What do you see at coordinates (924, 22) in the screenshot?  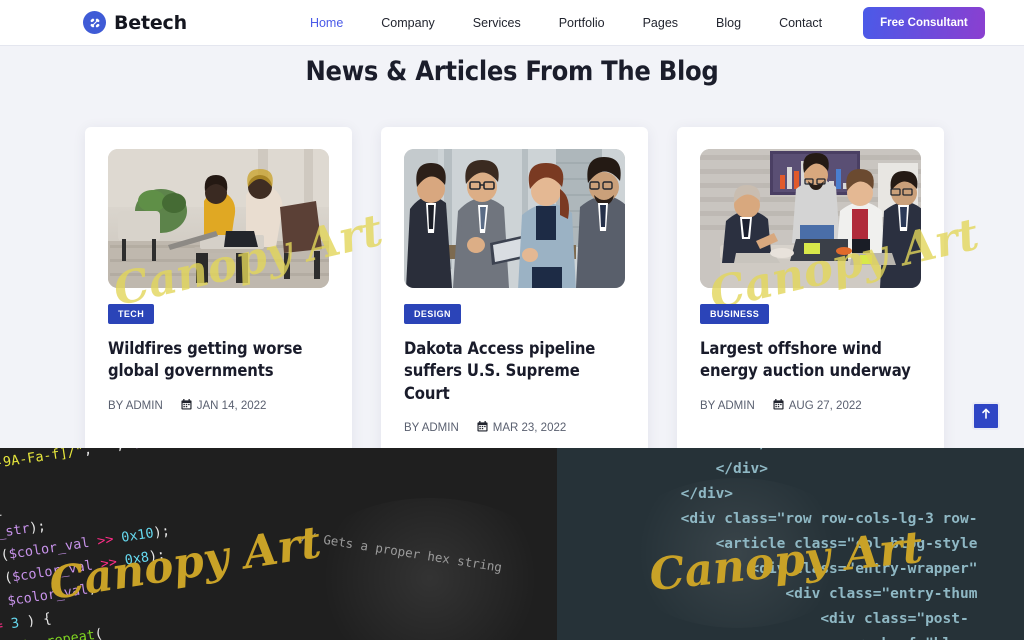 I see `free-consultant-button: Free Consultant` at bounding box center [924, 22].